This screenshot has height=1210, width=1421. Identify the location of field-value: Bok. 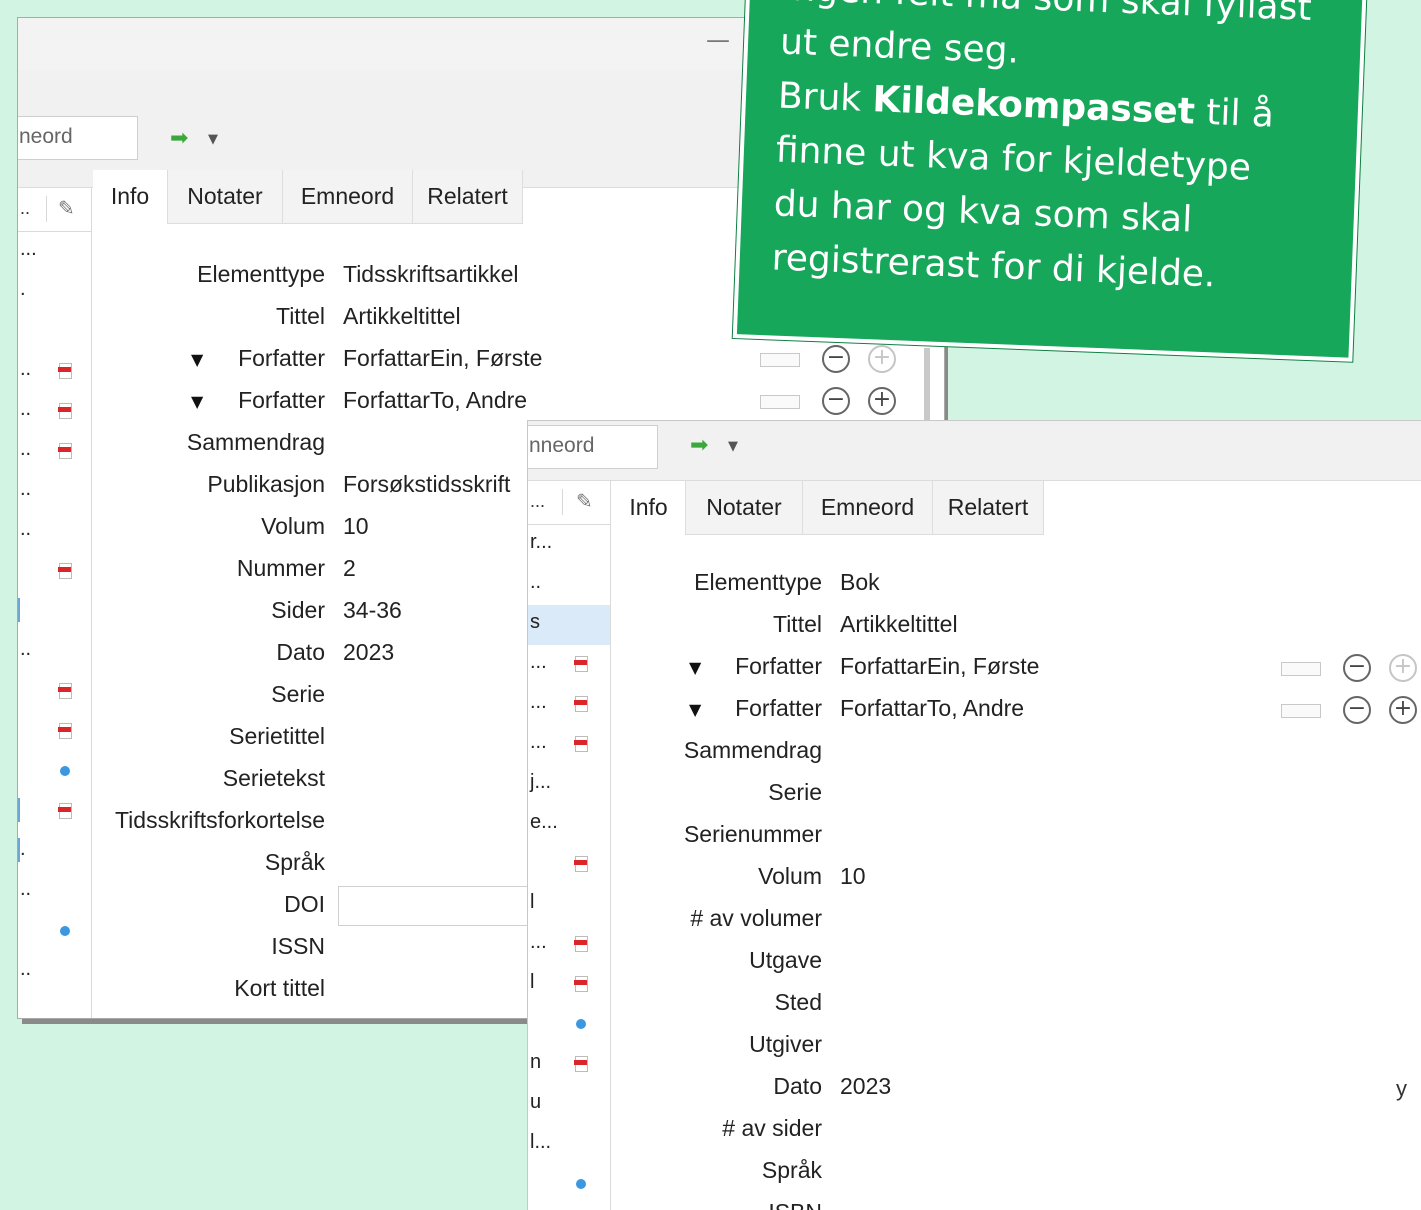
(860, 582).